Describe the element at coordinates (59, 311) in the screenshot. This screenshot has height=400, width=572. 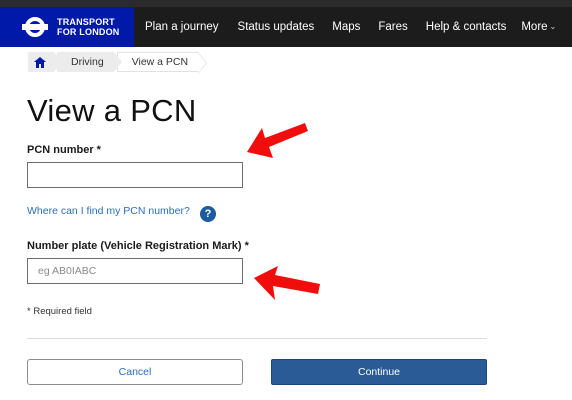
I see `required-field-note: * Required field` at that location.